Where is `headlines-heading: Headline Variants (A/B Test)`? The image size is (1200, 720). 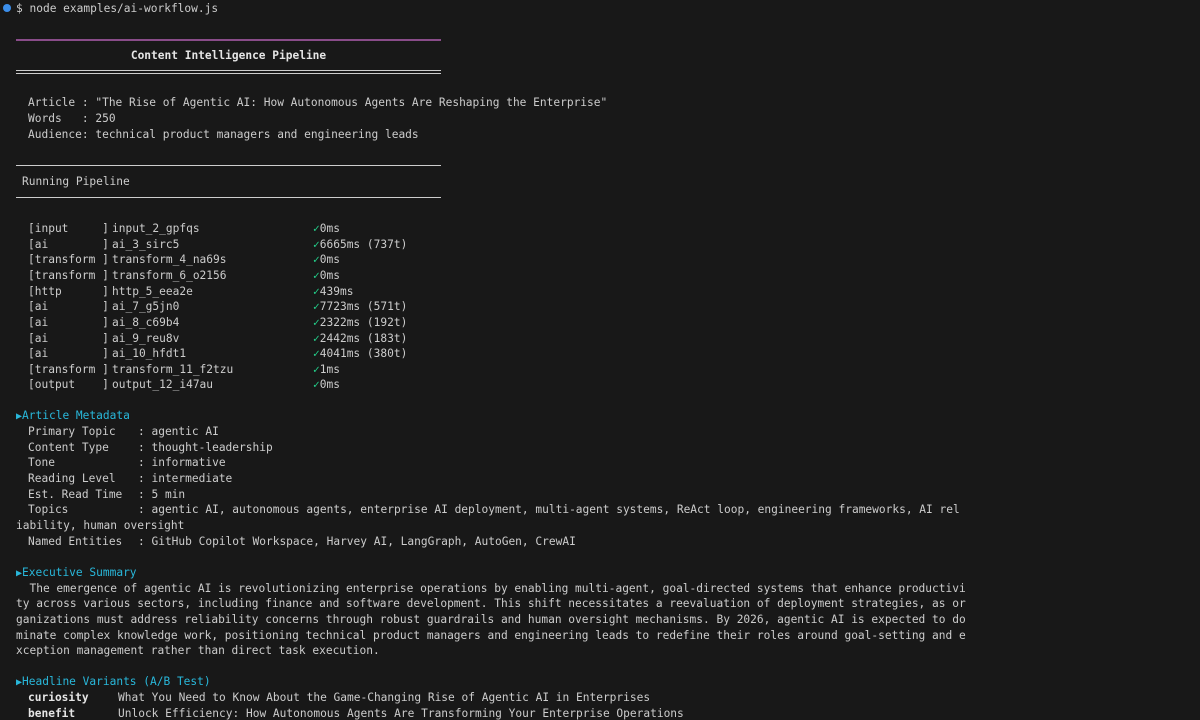 headlines-heading: Headline Variants (A/B Test) is located at coordinates (116, 681).